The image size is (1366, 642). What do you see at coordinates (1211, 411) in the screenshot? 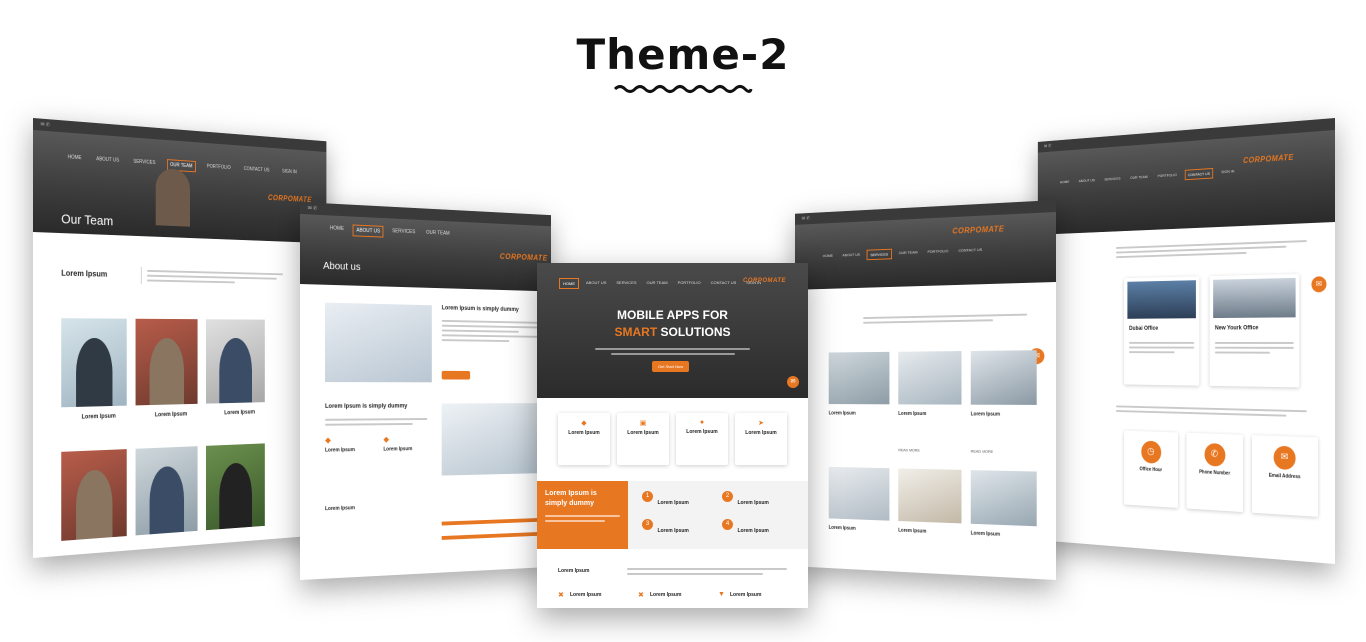
I see `info-text` at bounding box center [1211, 411].